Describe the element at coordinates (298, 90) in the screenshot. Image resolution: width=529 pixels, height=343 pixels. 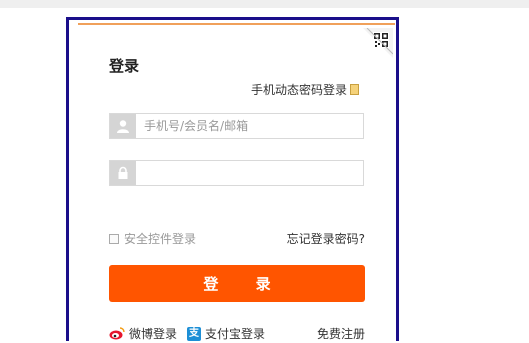
I see `phone-login-label: 手机动态密码登录` at that location.